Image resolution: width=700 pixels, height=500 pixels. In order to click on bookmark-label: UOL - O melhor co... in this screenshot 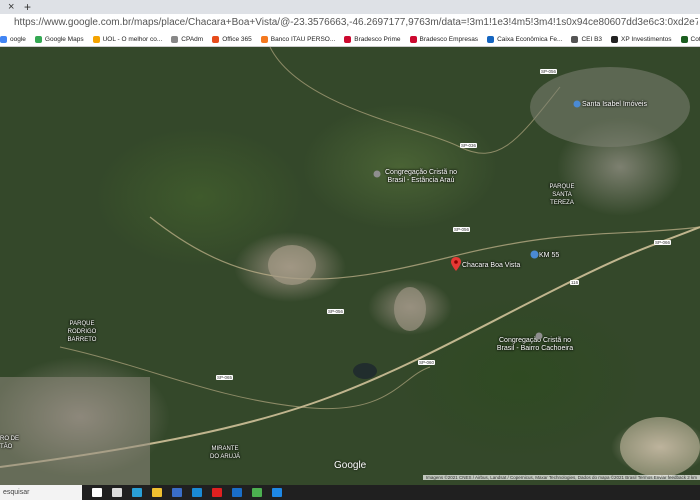, I will do `click(132, 39)`.